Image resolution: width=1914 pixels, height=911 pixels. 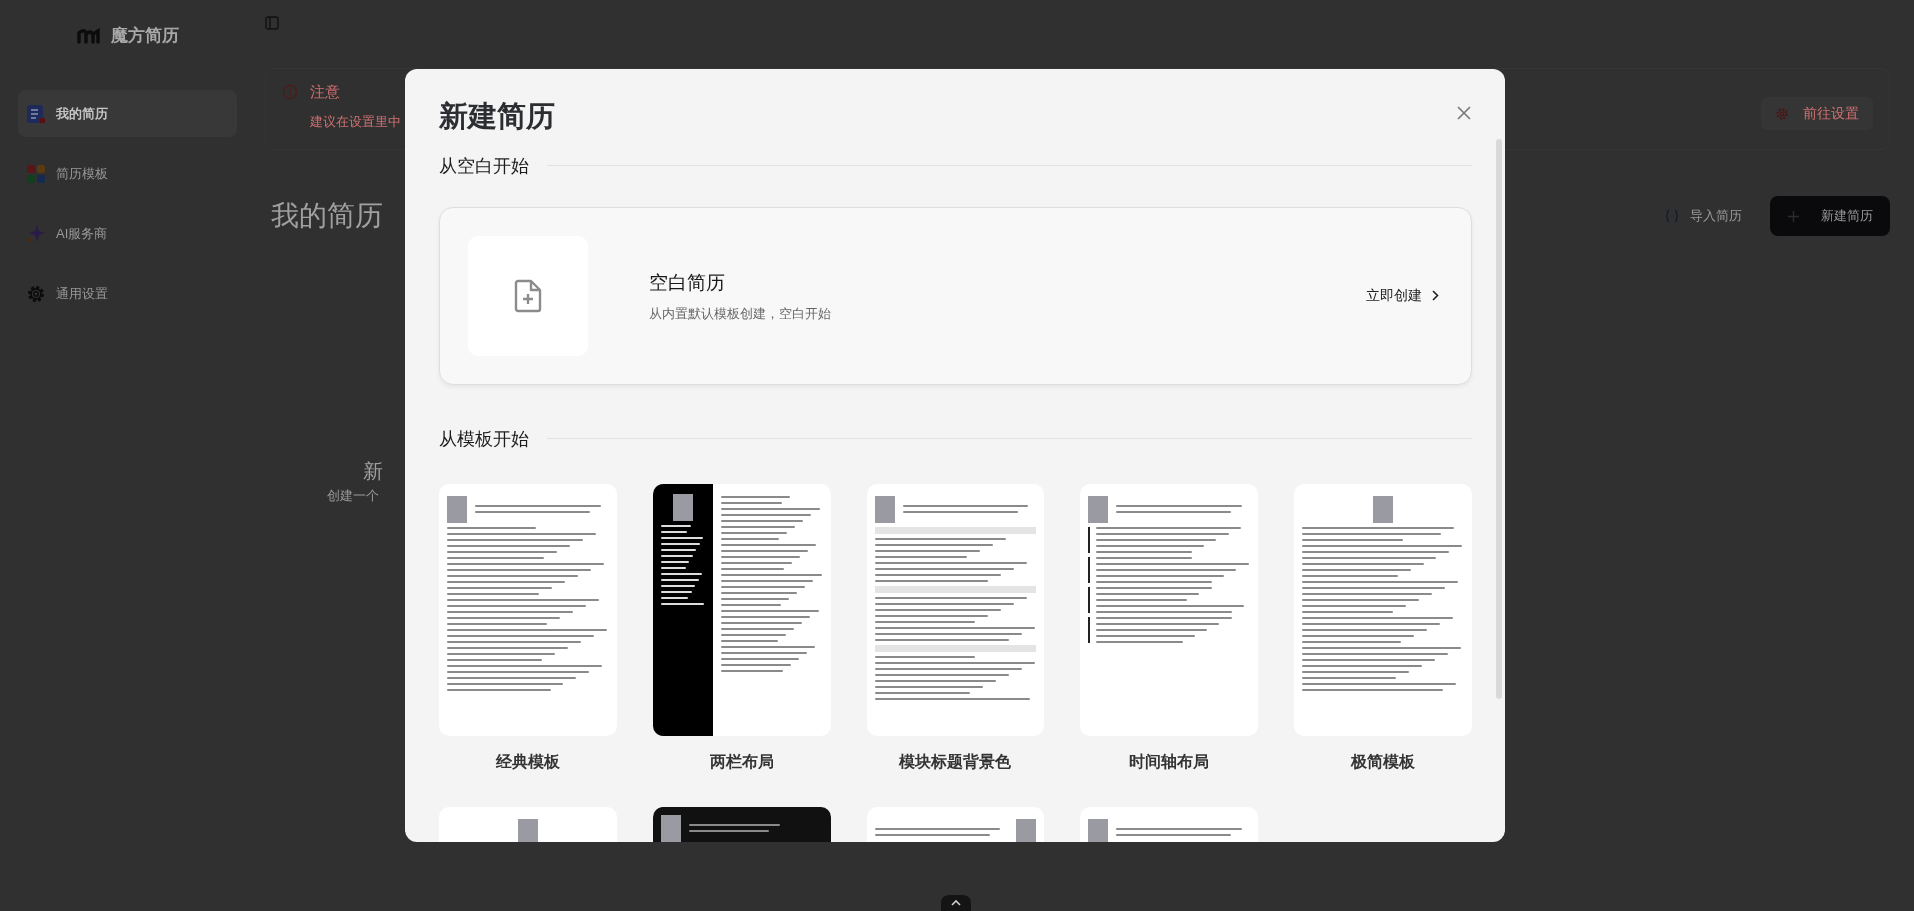 What do you see at coordinates (741, 609) in the screenshot?
I see `template-preview-drawing` at bounding box center [741, 609].